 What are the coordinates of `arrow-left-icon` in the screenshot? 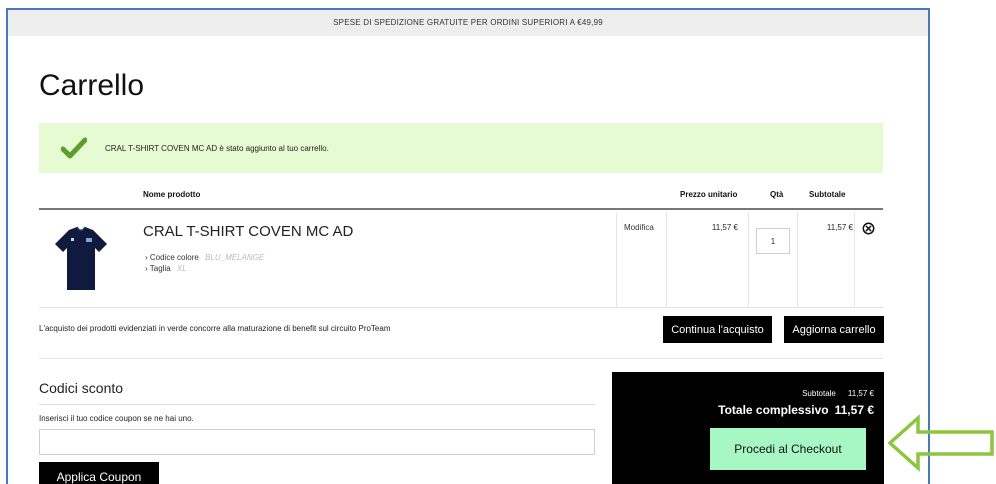 It's located at (940, 443).